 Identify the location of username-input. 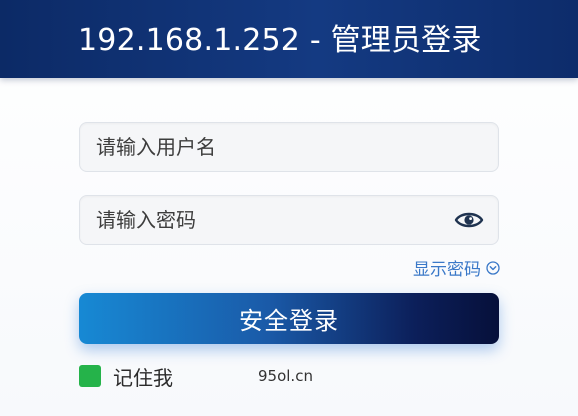
(260, 147).